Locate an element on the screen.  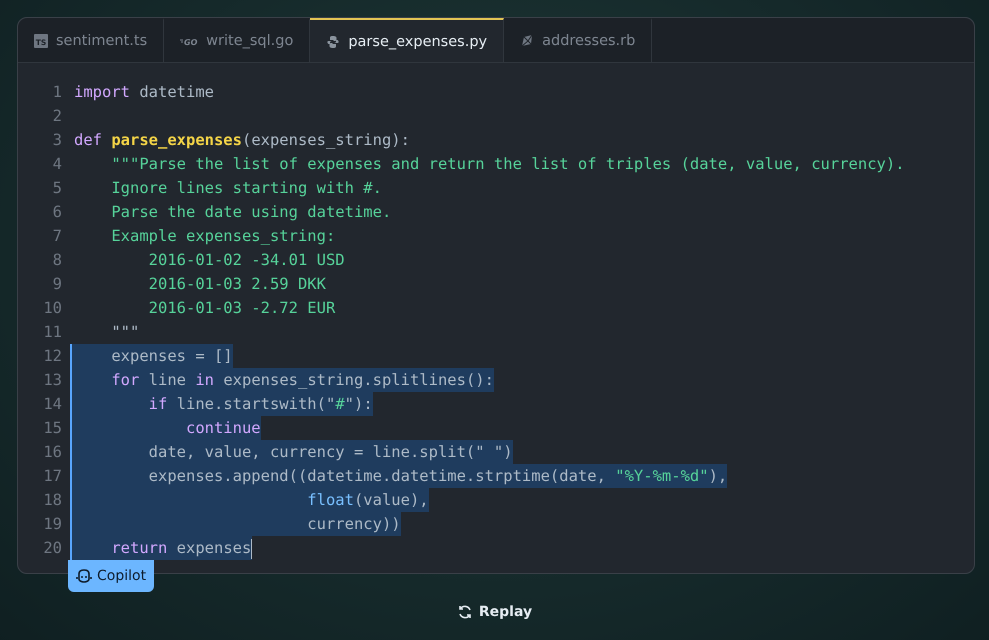
line-number: 13 is located at coordinates (52, 380).